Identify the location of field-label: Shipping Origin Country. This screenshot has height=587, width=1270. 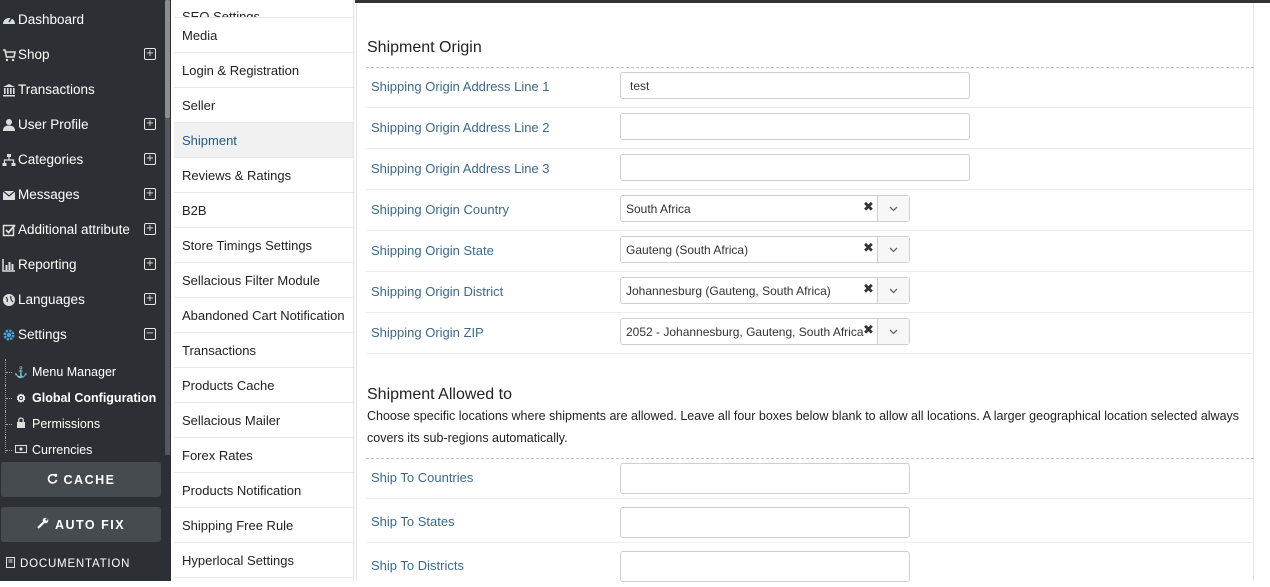
(440, 209).